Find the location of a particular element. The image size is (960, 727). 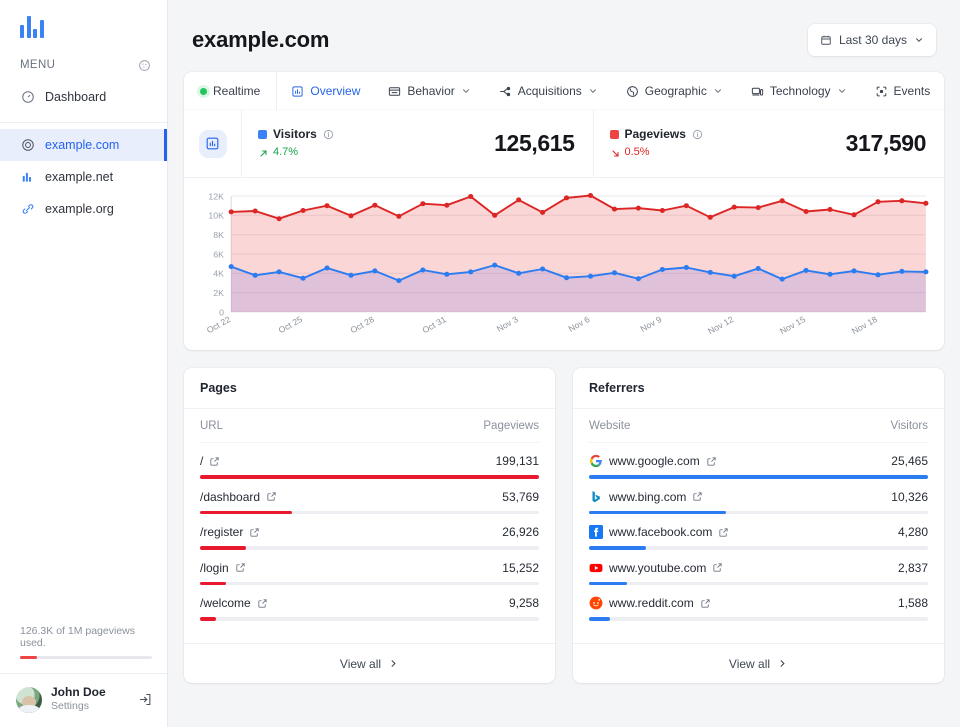

user-settings-link: Settings is located at coordinates (90, 706).